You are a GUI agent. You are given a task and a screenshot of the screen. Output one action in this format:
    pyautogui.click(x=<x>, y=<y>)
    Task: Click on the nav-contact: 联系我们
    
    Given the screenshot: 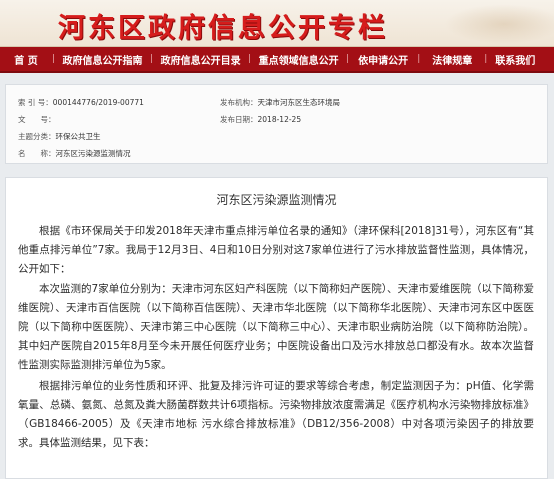 What is the action you would take?
    pyautogui.click(x=515, y=59)
    